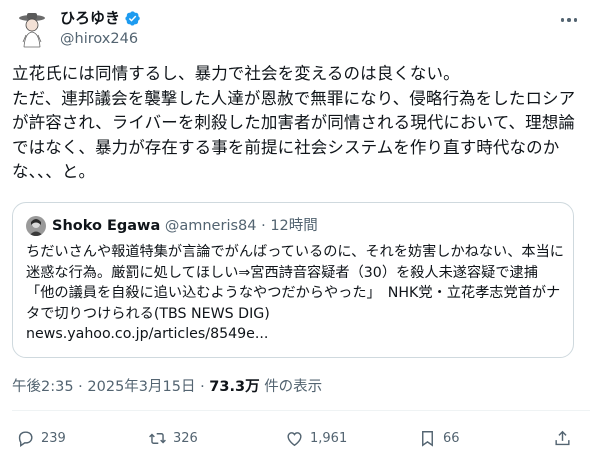  What do you see at coordinates (132, 18) in the screenshot?
I see `verified-badge-icon` at bounding box center [132, 18].